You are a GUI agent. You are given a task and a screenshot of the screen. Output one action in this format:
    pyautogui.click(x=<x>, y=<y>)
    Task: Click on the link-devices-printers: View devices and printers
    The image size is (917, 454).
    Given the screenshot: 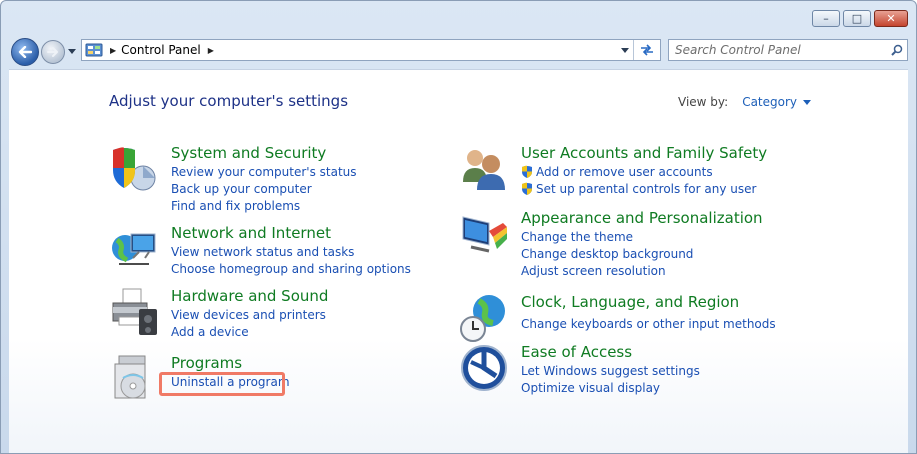 What is the action you would take?
    pyautogui.click(x=248, y=315)
    